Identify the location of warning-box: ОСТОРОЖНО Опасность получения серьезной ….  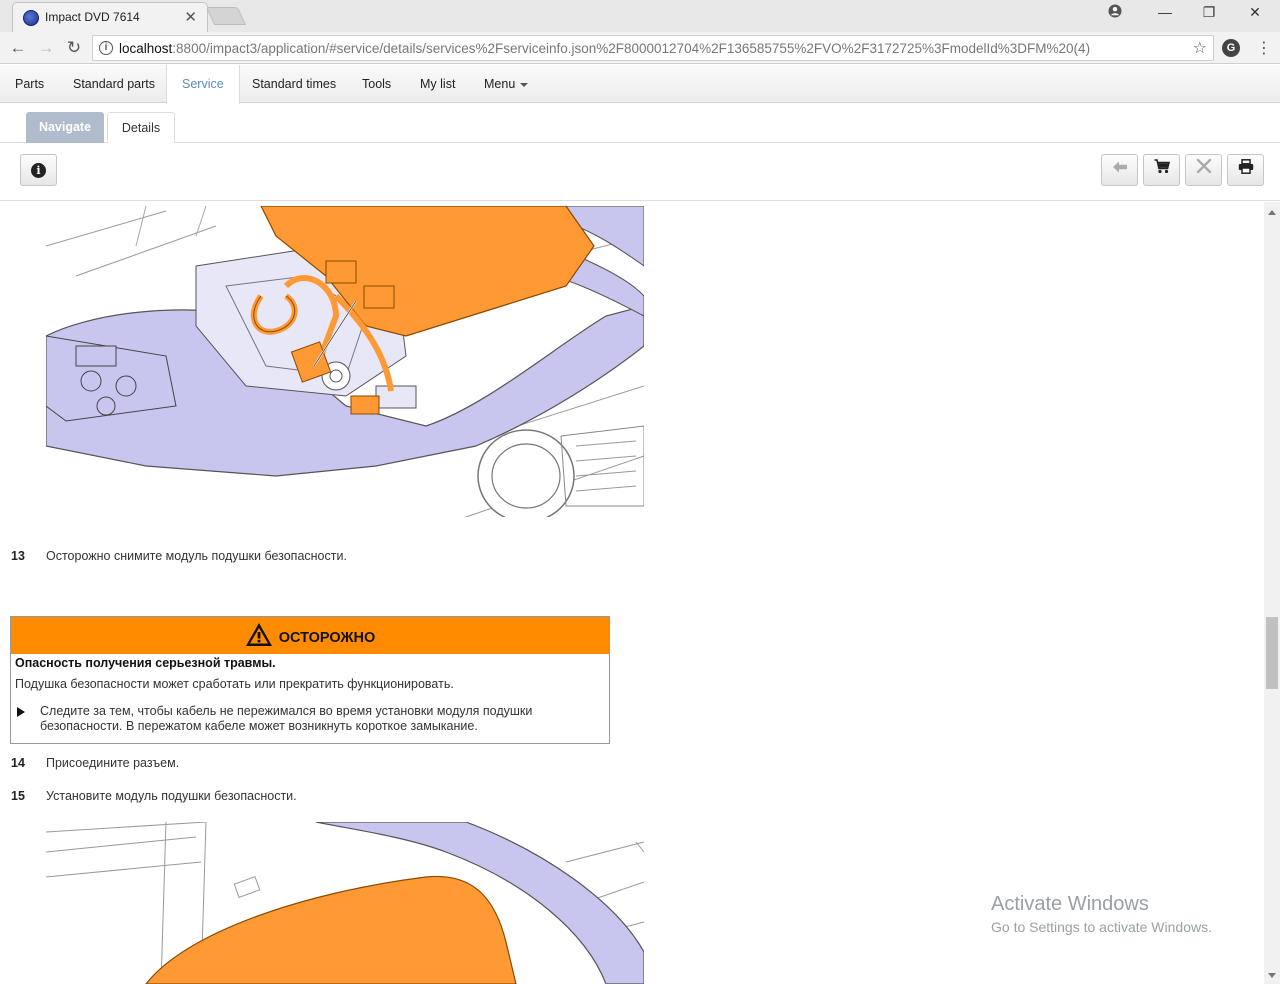
(310, 680).